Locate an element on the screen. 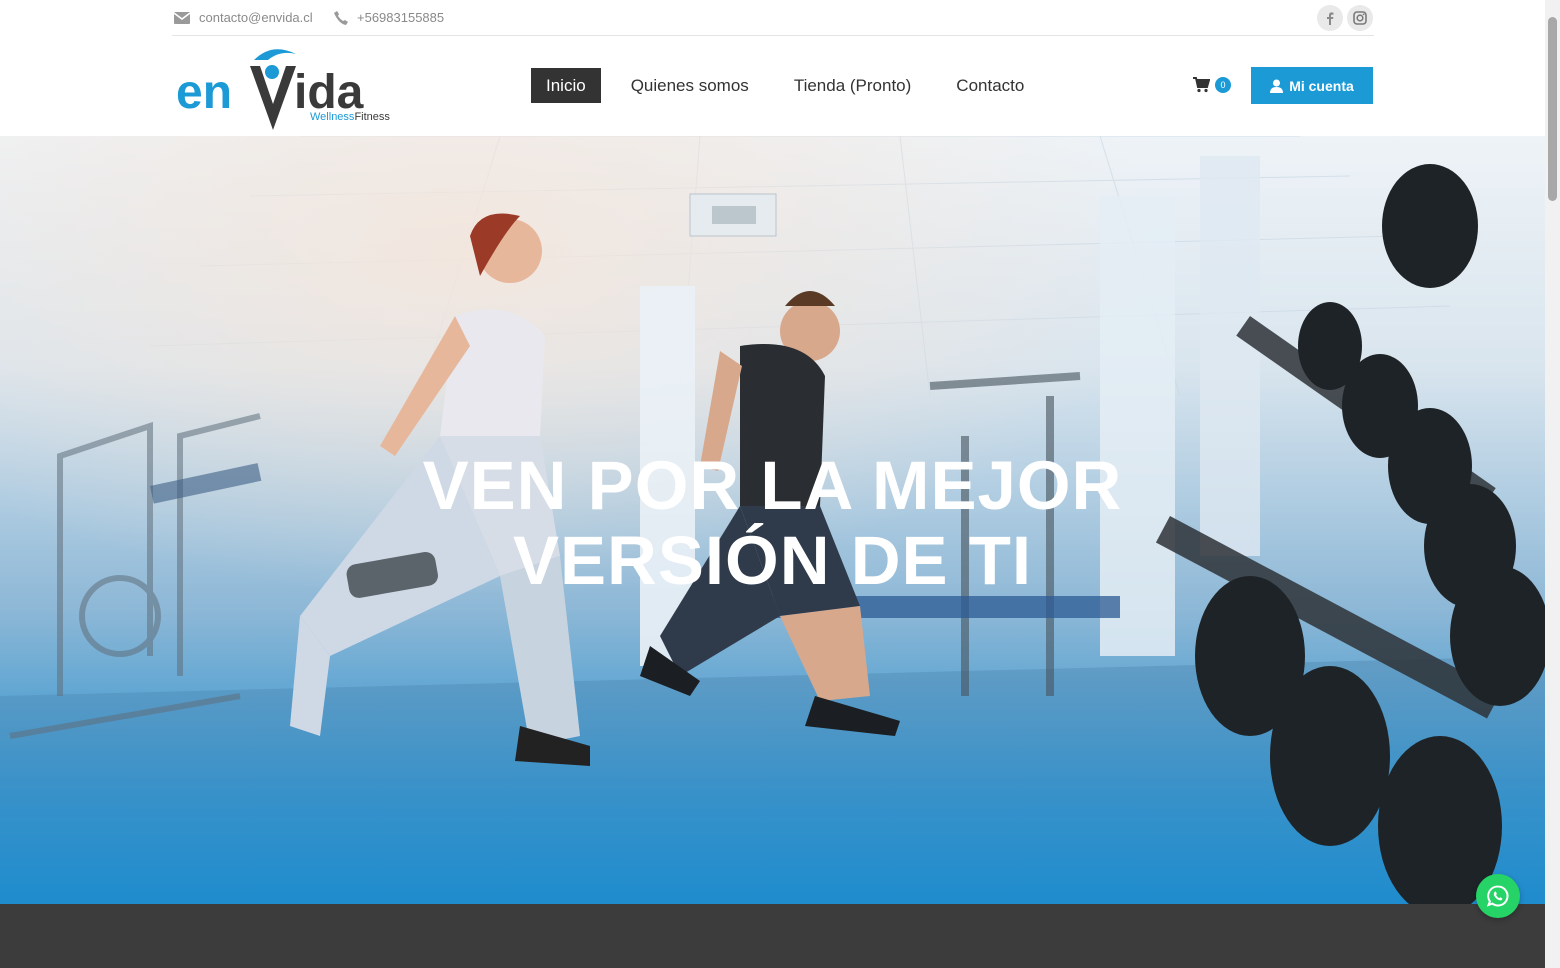  nav-item-tienda: Tienda (Pronto) is located at coordinates (852, 85).